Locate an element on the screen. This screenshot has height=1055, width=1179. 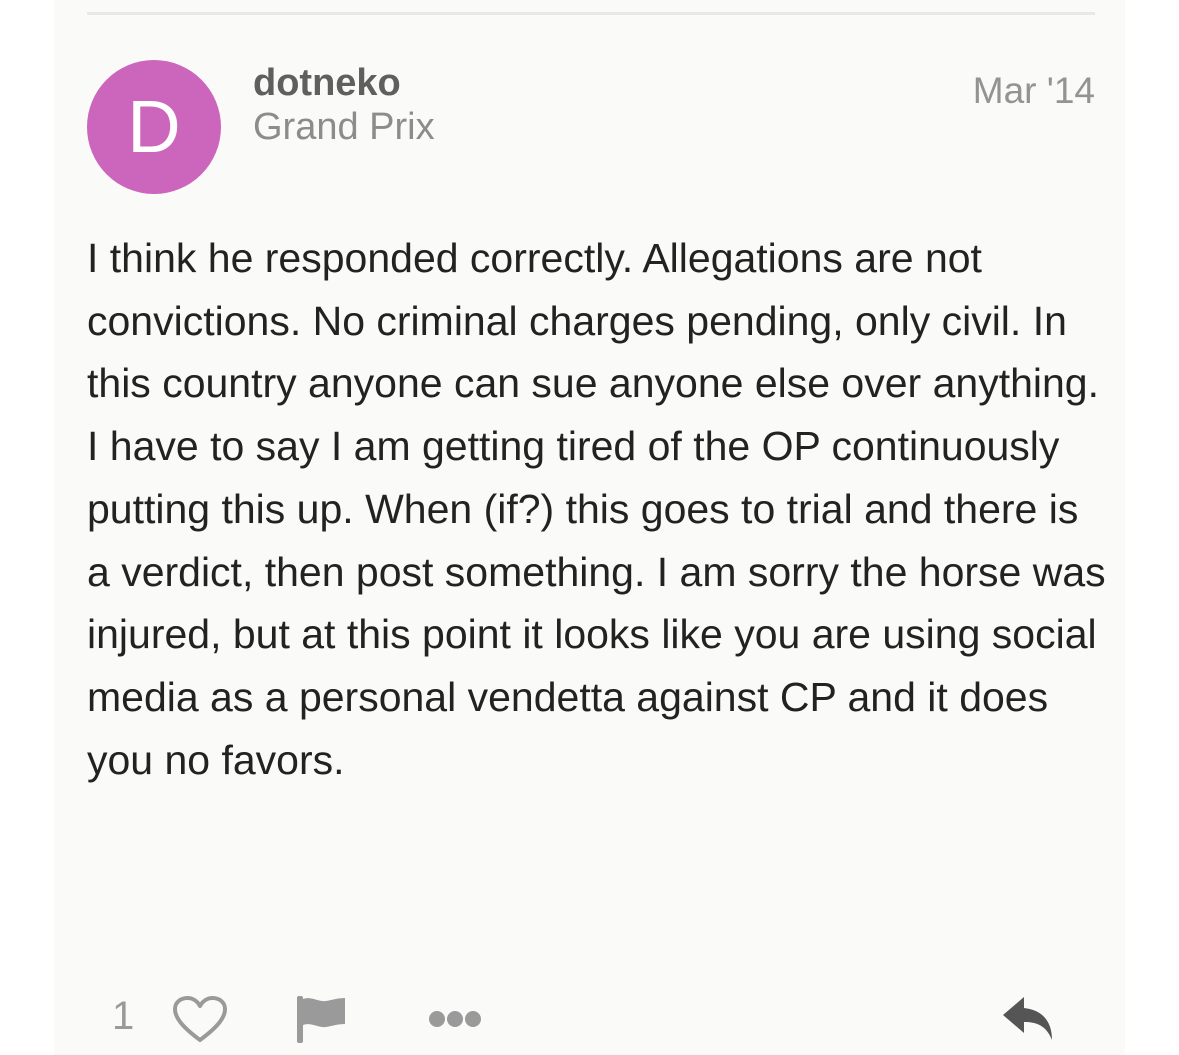
avatar: D is located at coordinates (154, 127).